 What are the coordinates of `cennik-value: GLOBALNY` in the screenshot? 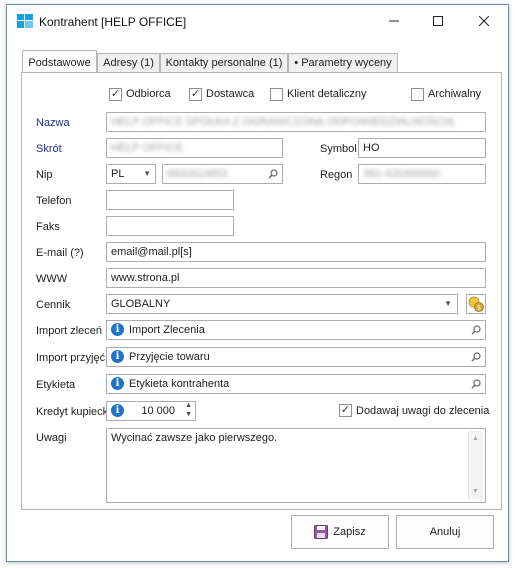 It's located at (141, 304).